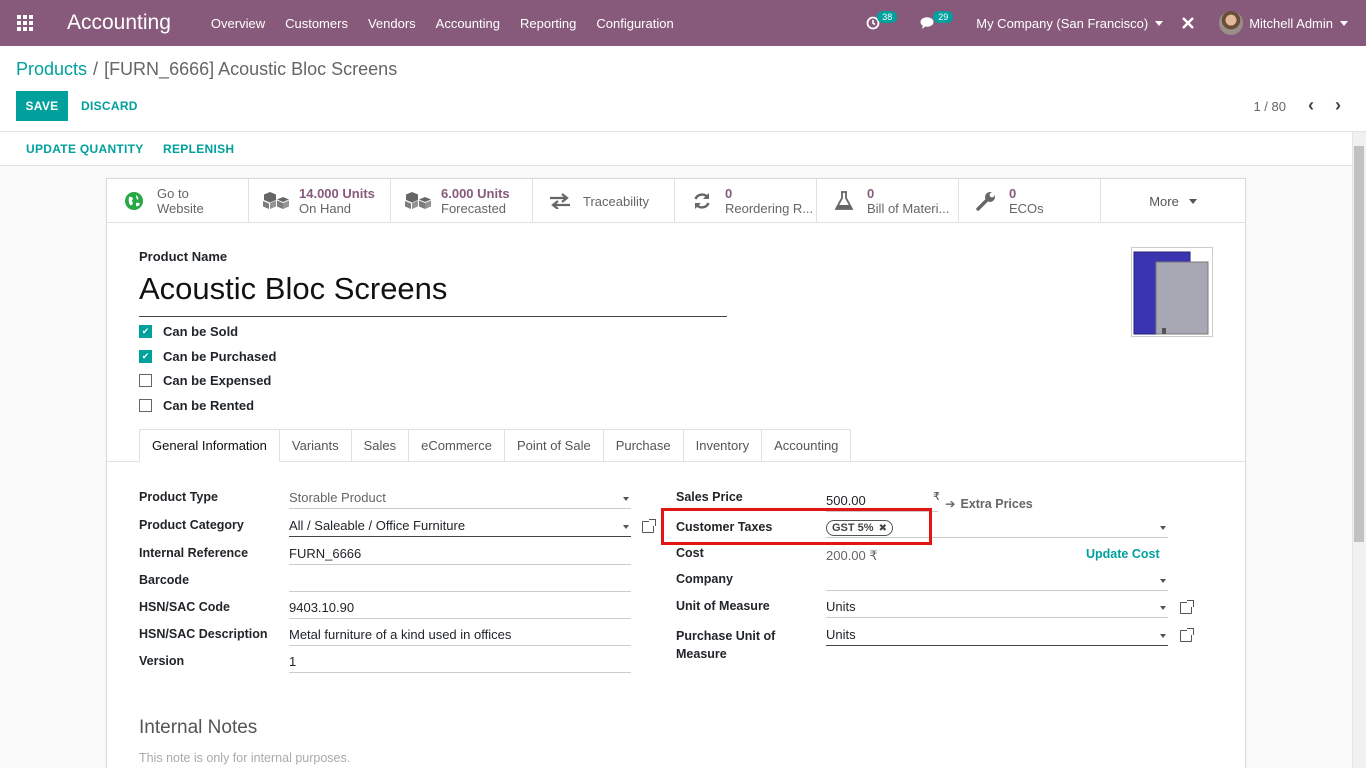  Describe the element at coordinates (460, 608) in the screenshot. I see `hsn-code-input: 9403.10.90` at that location.